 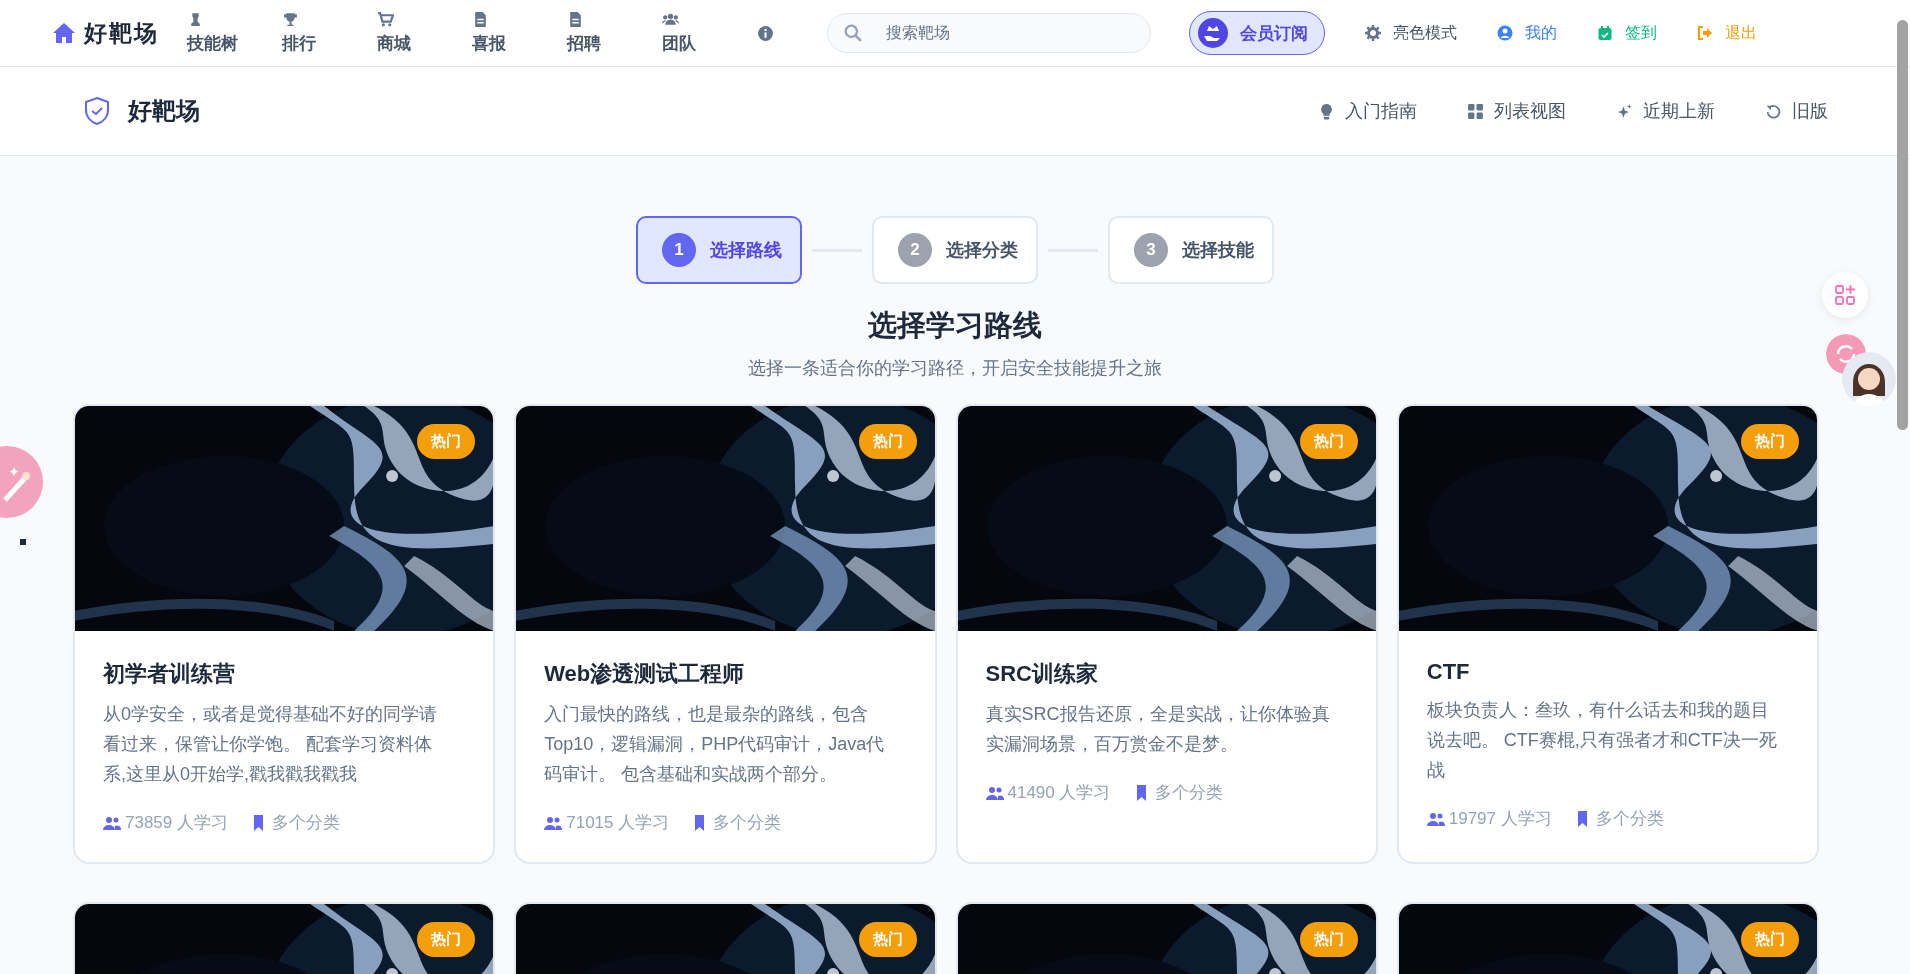 I want to click on card-title: SRC训练家, so click(x=1042, y=674).